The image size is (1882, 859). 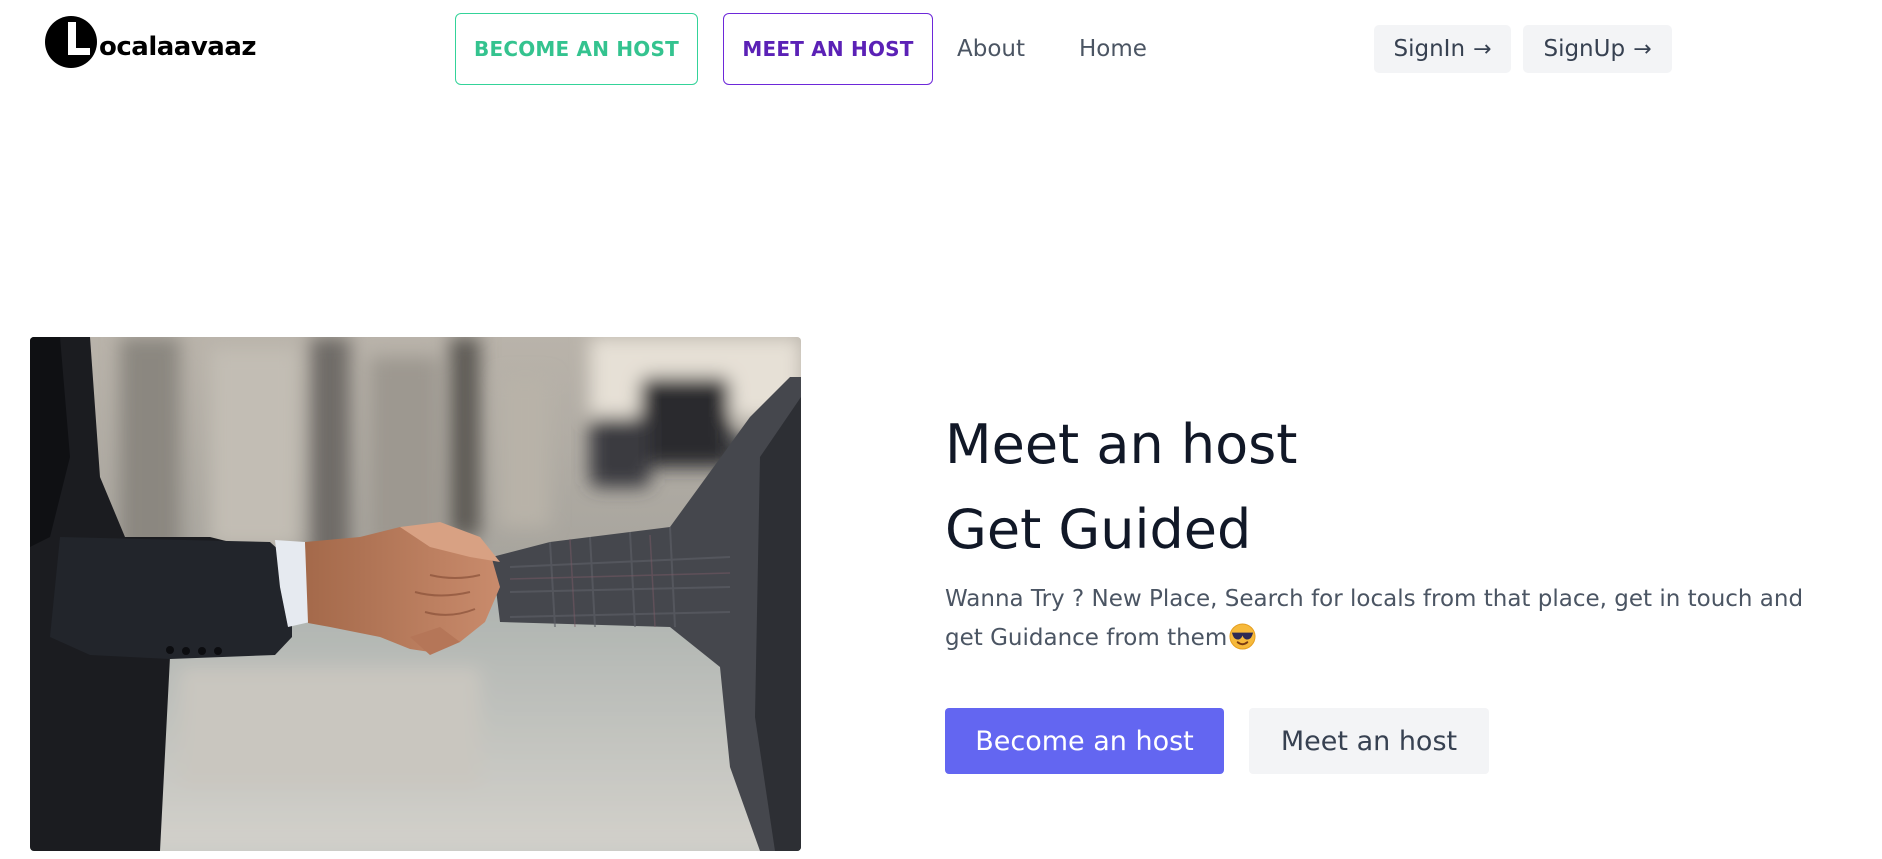 What do you see at coordinates (1113, 49) in the screenshot?
I see `nav-link-home: Home` at bounding box center [1113, 49].